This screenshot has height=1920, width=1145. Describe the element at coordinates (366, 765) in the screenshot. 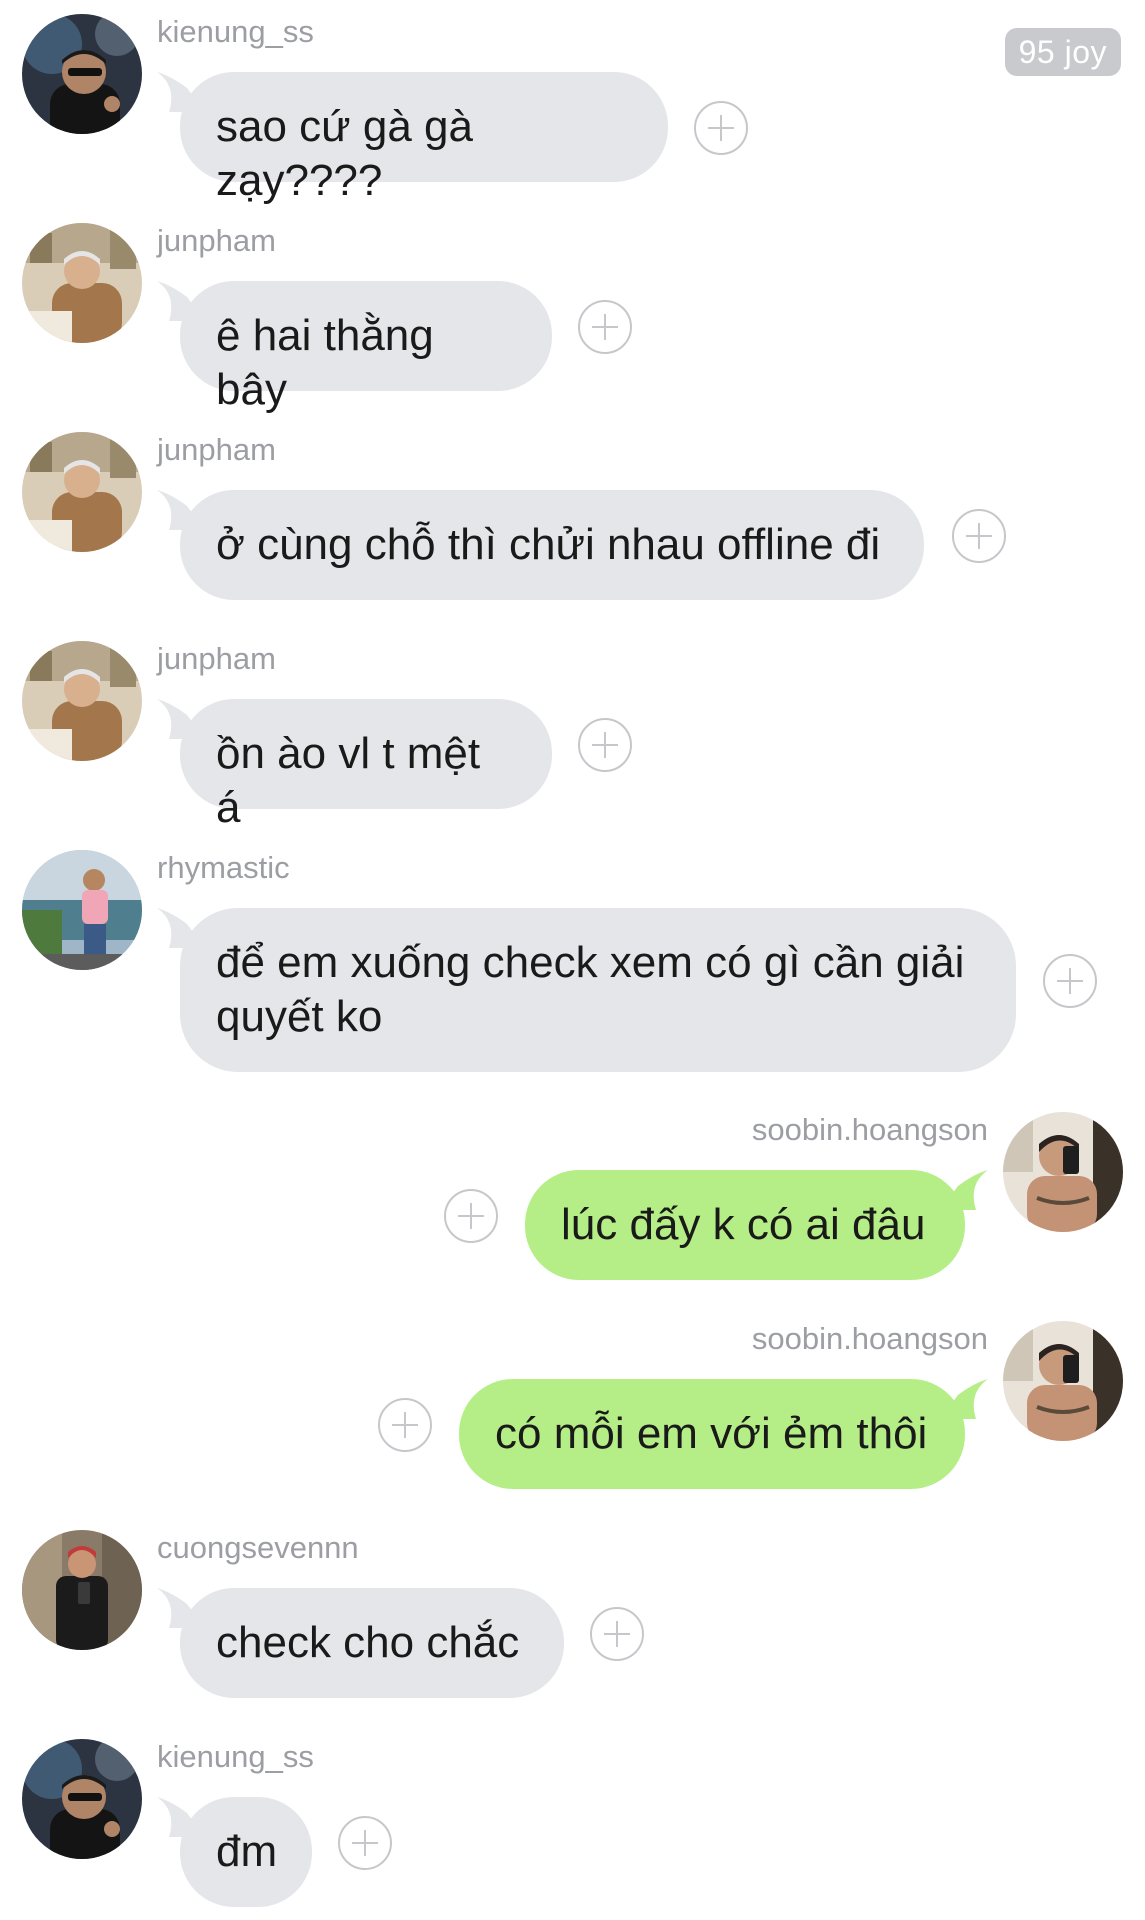

I see `message-bubble: ồn ào vl t mệt á` at that location.